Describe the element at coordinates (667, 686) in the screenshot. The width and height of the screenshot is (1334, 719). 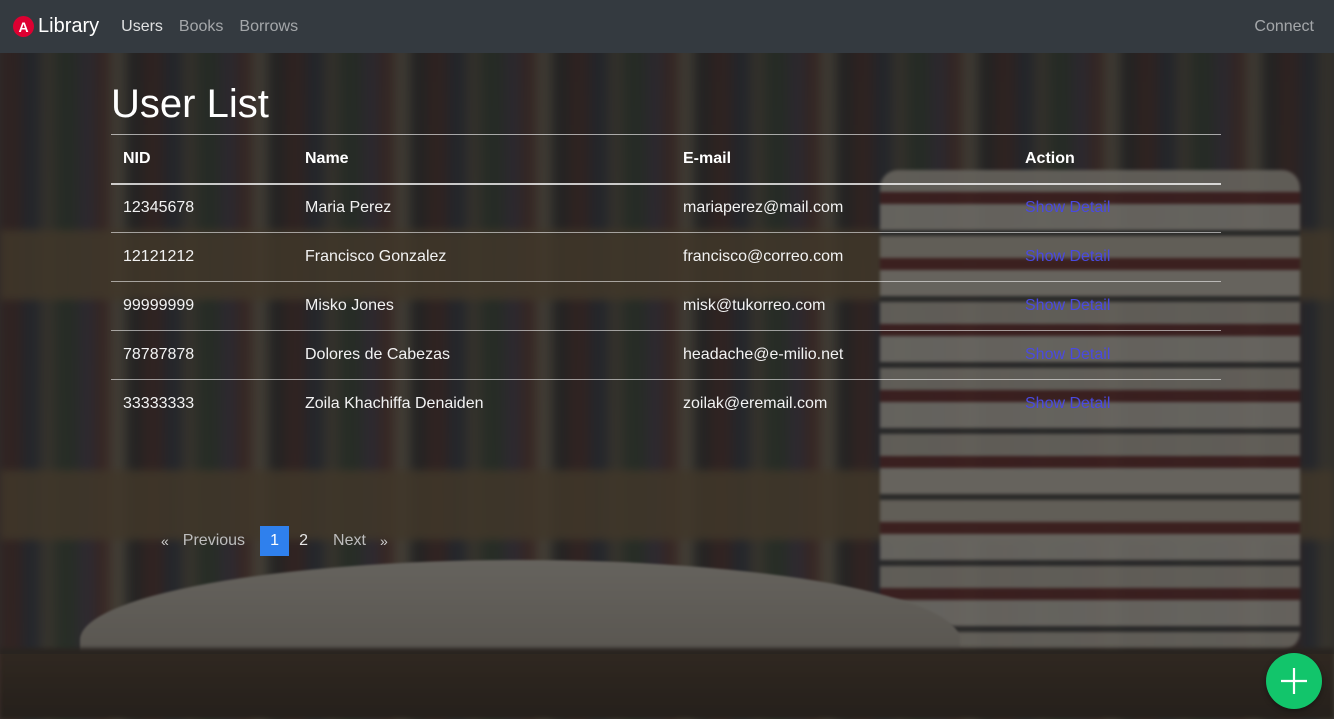
I see `bottom-overlay` at that location.